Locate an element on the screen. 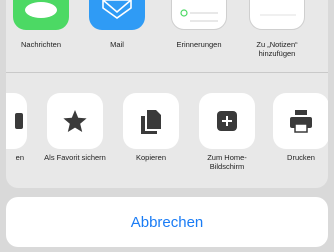 This screenshot has height=252, width=334. share-app-label: Mail is located at coordinates (117, 44).